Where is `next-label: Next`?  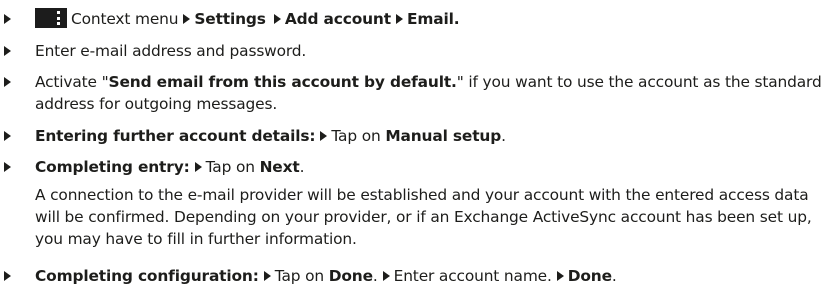 next-label: Next is located at coordinates (279, 167).